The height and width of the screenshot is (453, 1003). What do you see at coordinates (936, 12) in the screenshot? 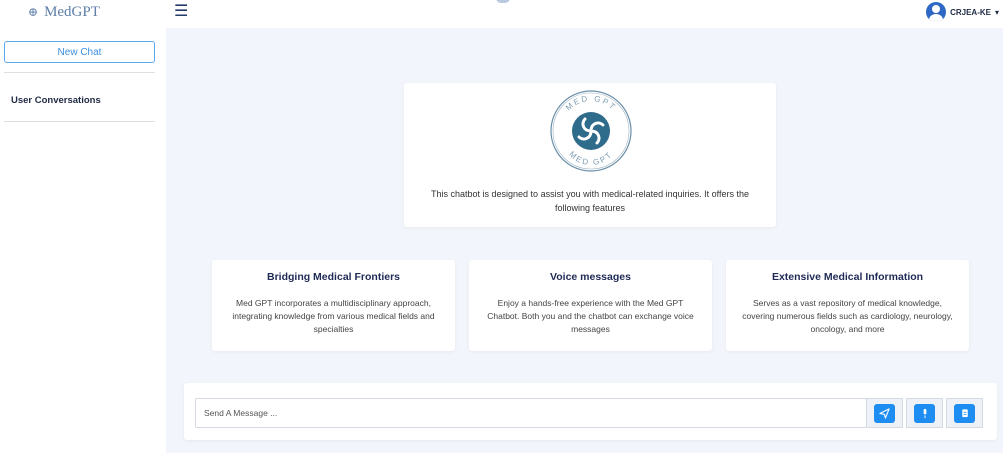
I see `user-avatar-icon` at bounding box center [936, 12].